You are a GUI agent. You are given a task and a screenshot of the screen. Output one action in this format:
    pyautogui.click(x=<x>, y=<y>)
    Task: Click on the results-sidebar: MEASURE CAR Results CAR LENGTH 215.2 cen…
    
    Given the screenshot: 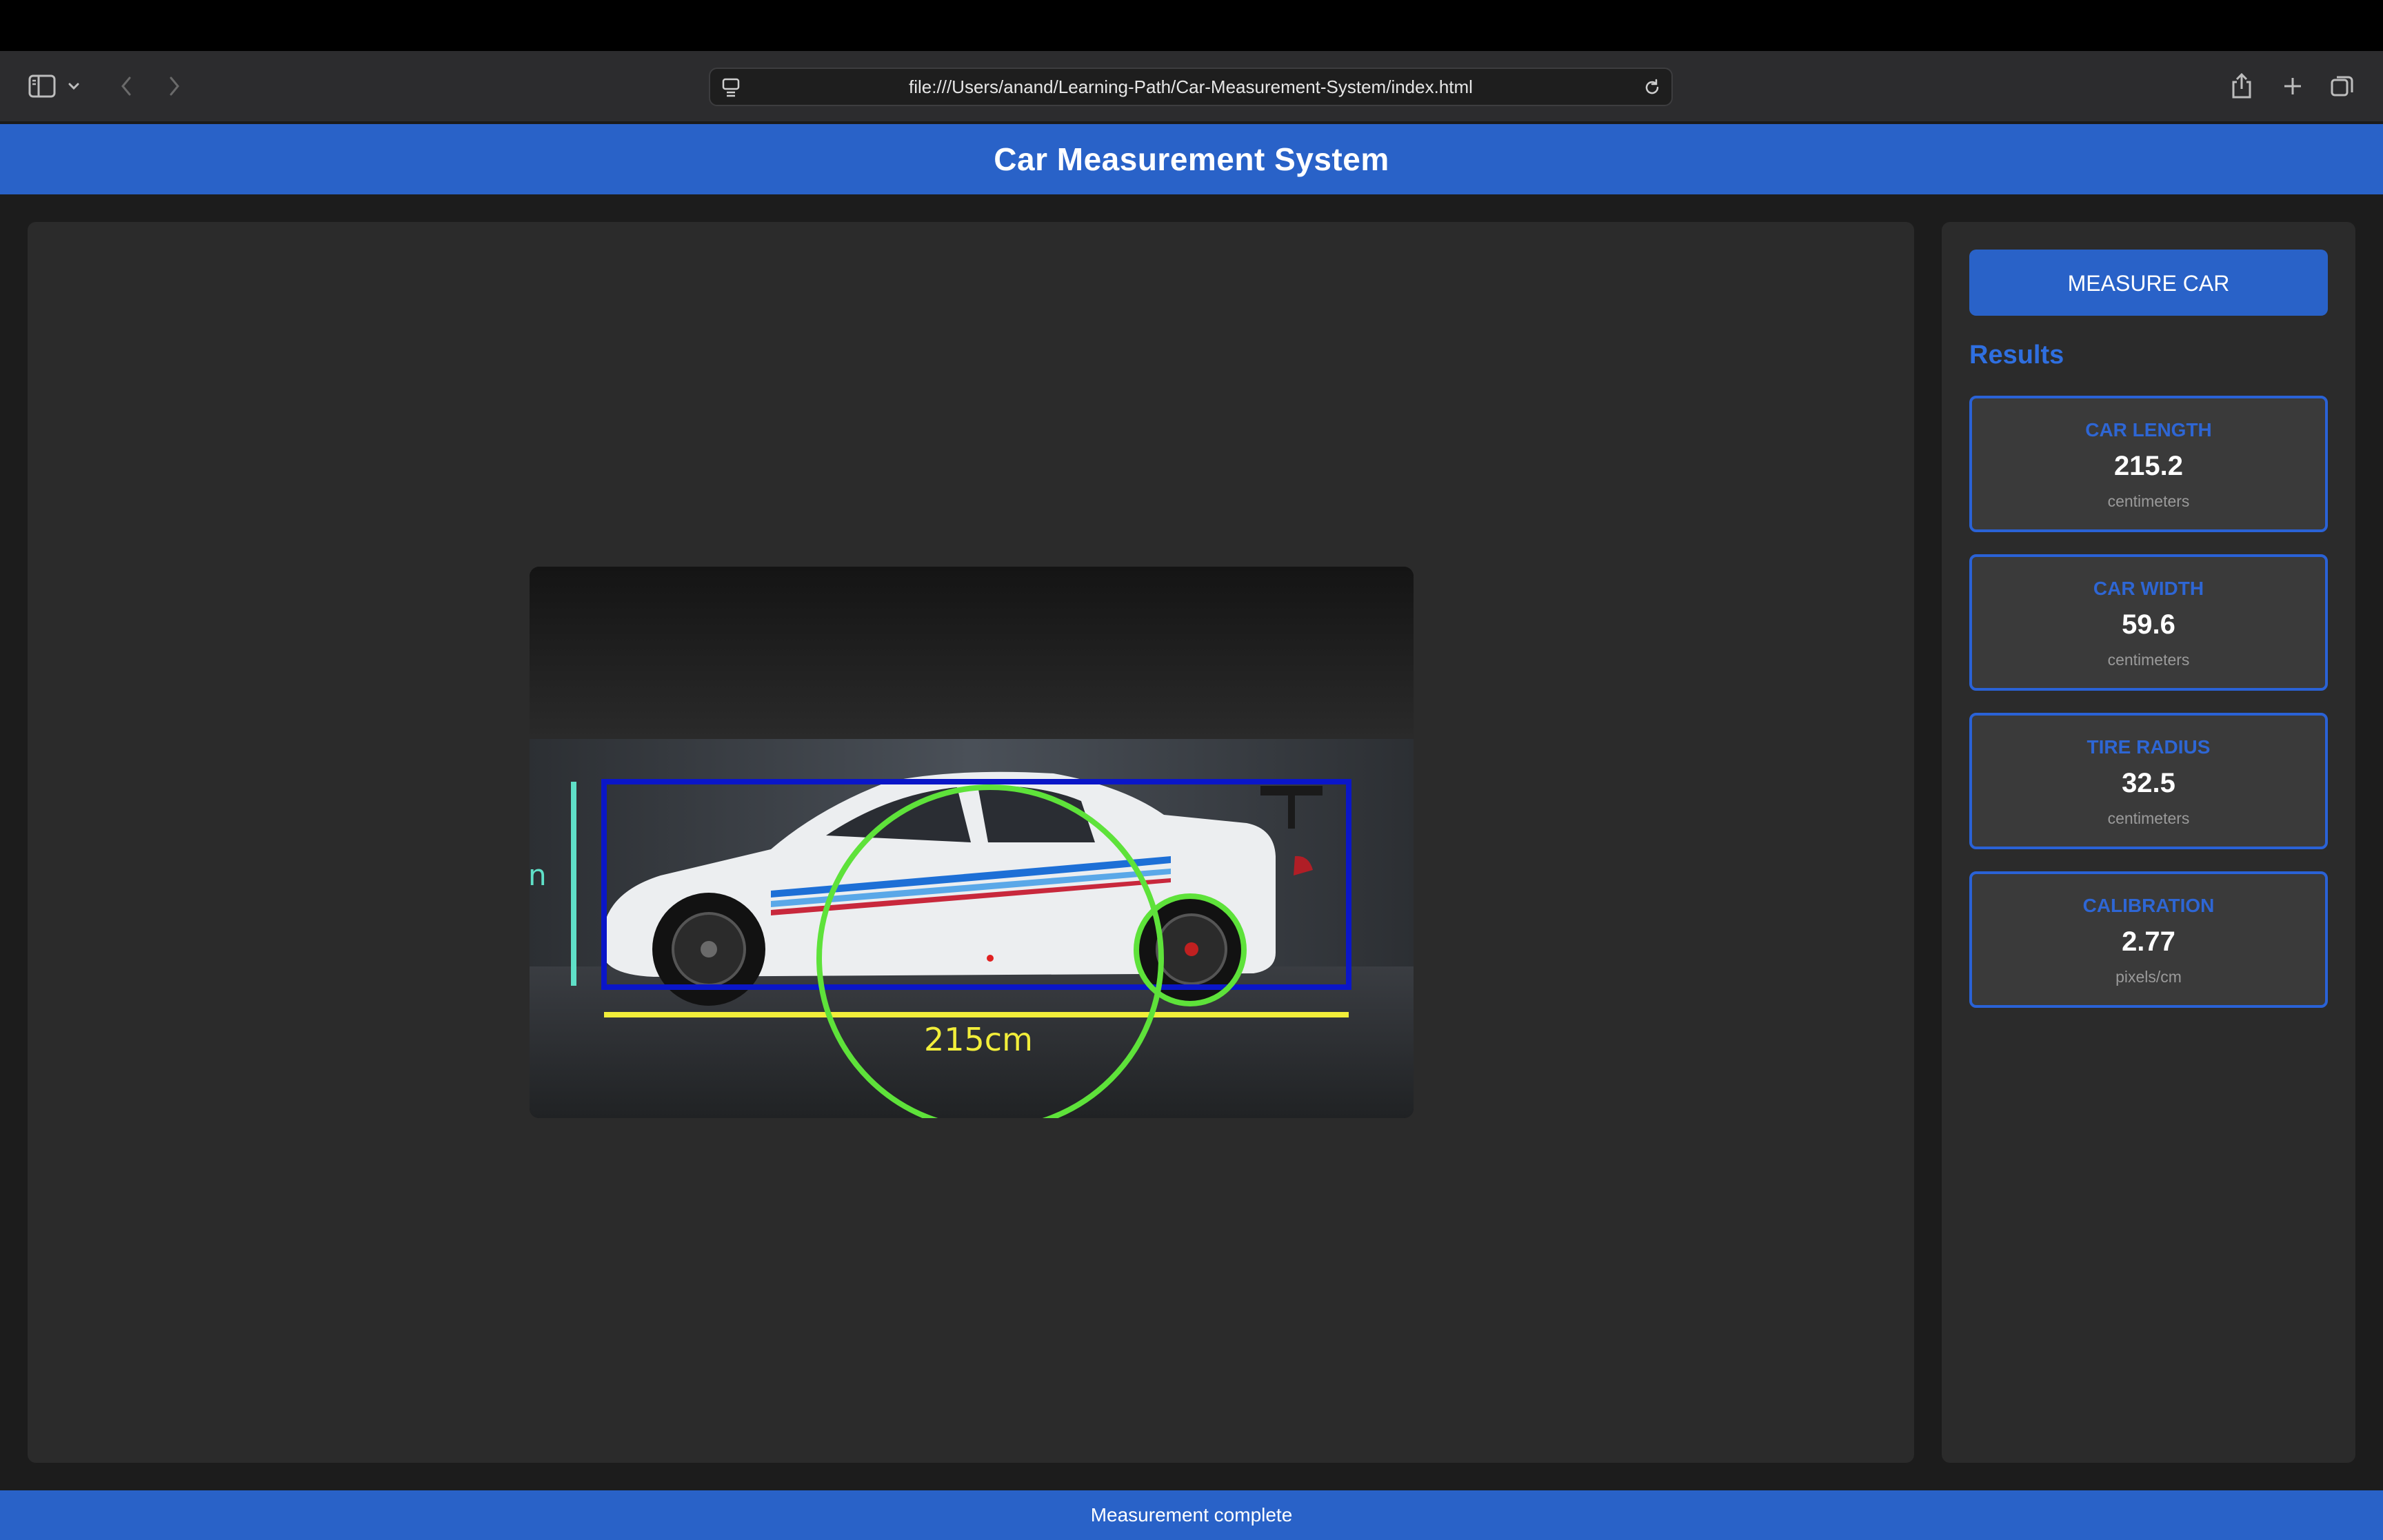 What is the action you would take?
    pyautogui.click(x=2148, y=843)
    